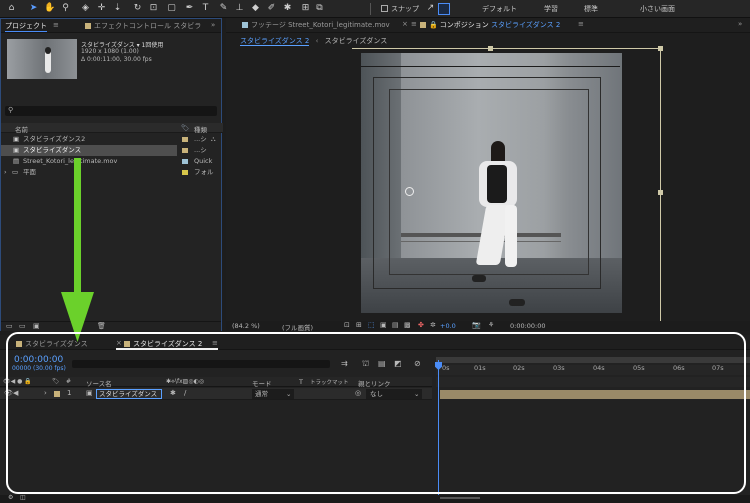 The height and width of the screenshot is (503, 750). Describe the element at coordinates (5, 172) in the screenshot. I see `chevron-right-icon: ›` at that location.